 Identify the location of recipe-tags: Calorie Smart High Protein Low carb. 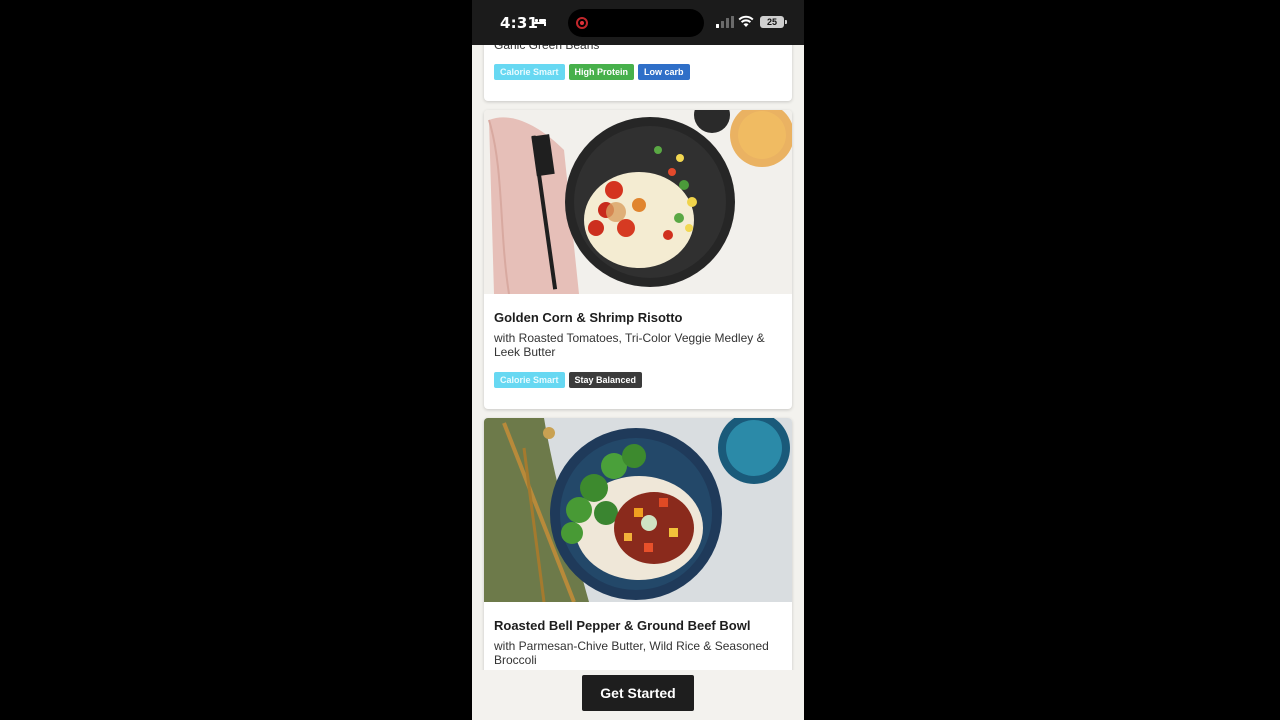
(592, 72).